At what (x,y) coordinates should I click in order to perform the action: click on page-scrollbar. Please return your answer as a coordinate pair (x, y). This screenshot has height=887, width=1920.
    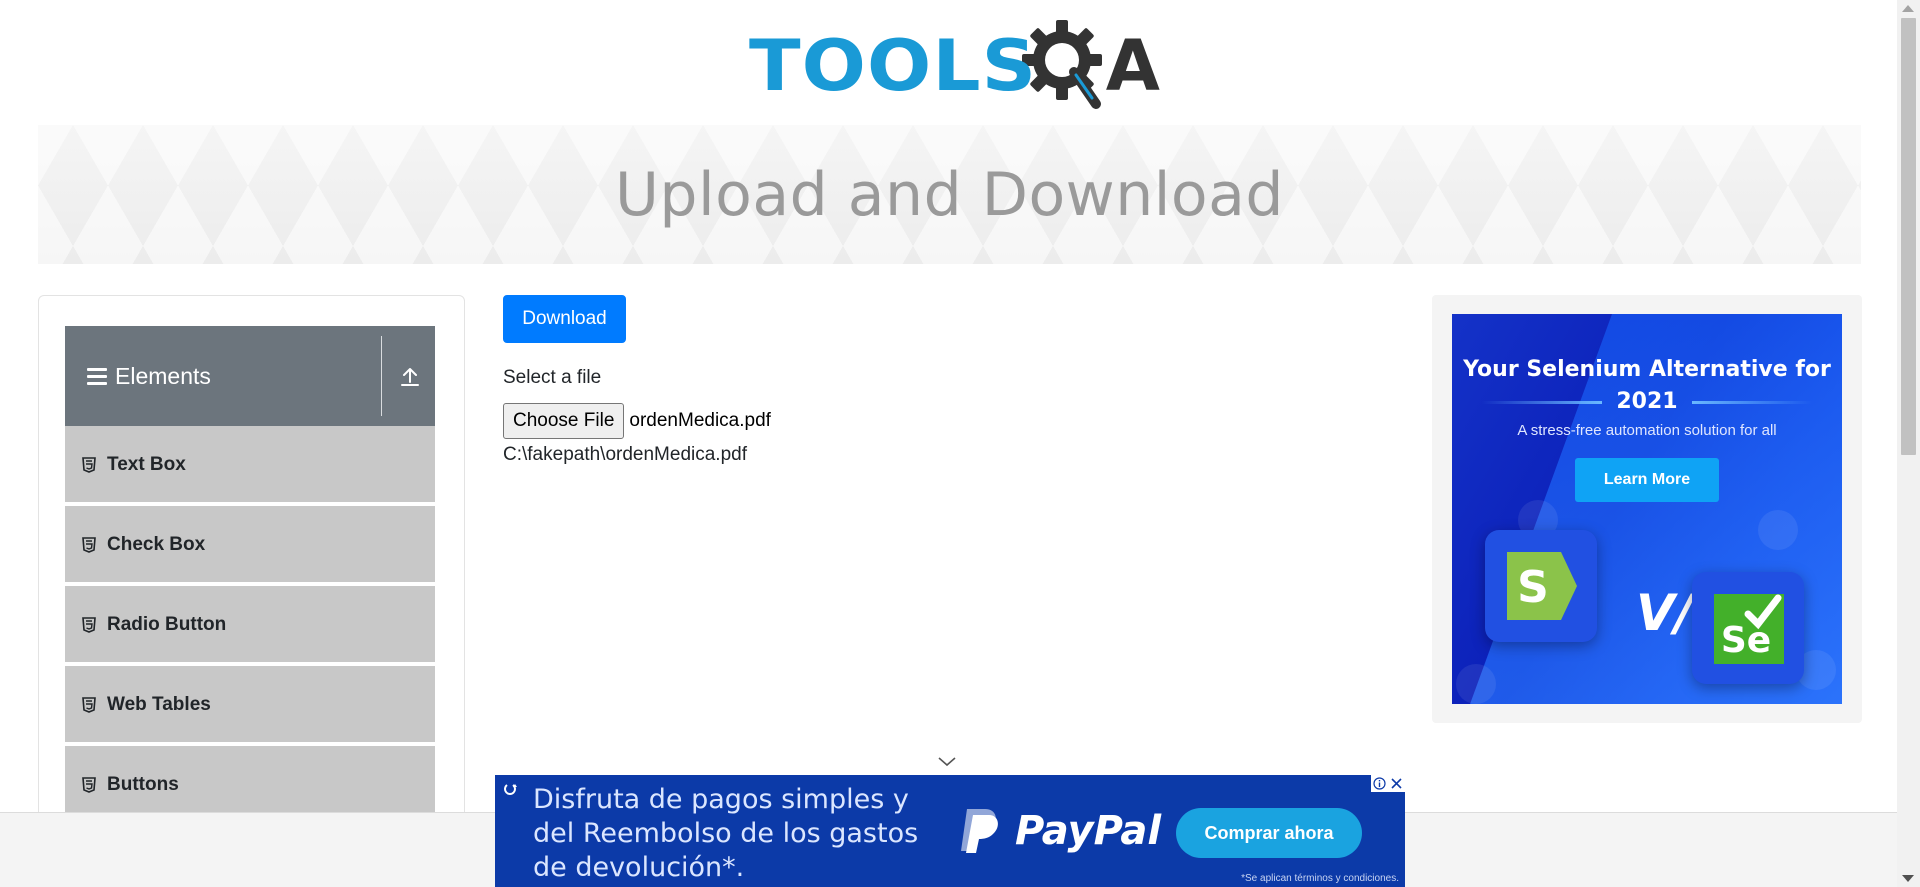
    Looking at the image, I should click on (1908, 443).